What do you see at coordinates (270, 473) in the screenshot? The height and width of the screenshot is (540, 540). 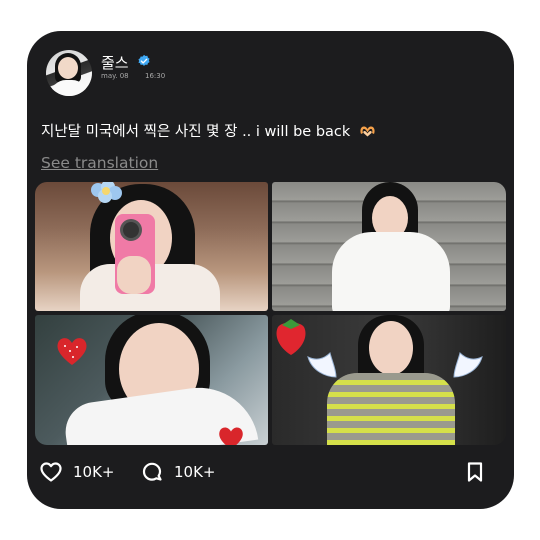 I see `post-actions-bar: 10K+ 10K+` at bounding box center [270, 473].